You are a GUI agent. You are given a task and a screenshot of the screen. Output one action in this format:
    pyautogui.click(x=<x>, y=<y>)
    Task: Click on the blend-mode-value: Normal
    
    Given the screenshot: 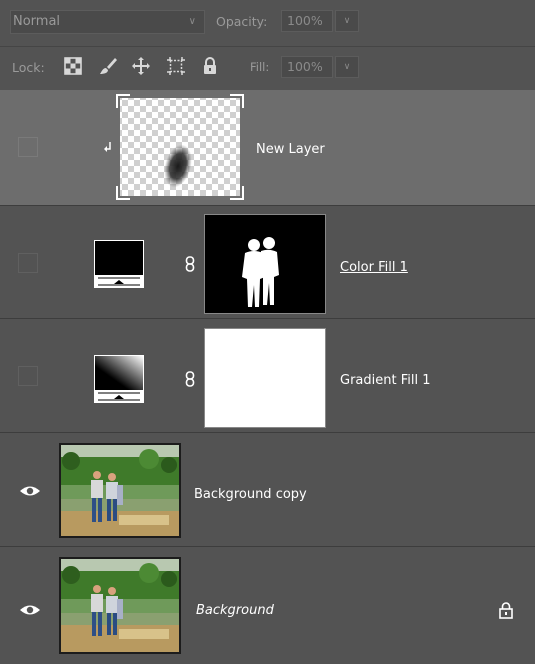 What is the action you would take?
    pyautogui.click(x=37, y=21)
    